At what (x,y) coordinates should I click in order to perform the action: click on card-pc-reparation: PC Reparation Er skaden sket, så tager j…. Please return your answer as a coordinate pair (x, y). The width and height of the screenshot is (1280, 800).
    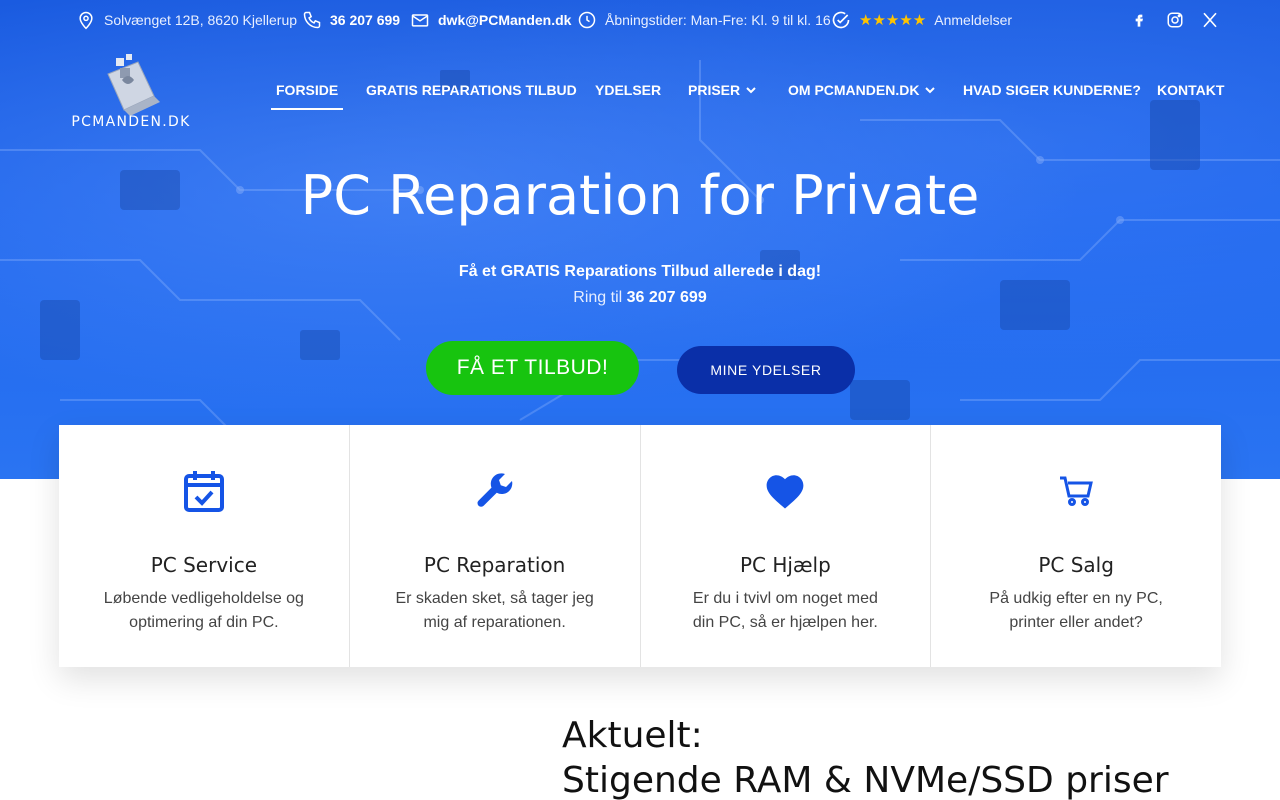
    Looking at the image, I should click on (495, 546).